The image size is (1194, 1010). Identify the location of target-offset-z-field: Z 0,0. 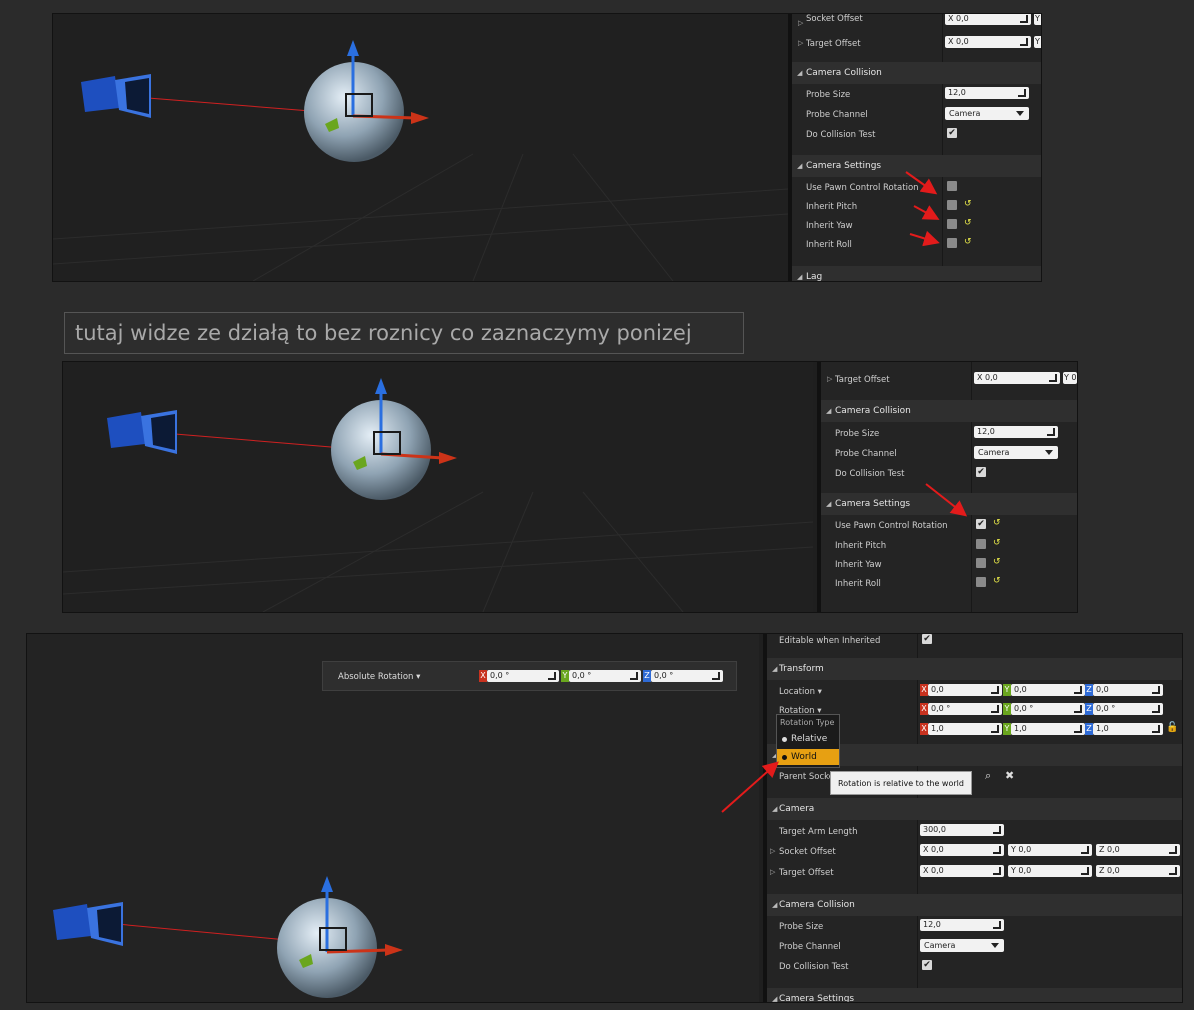
(1138, 871).